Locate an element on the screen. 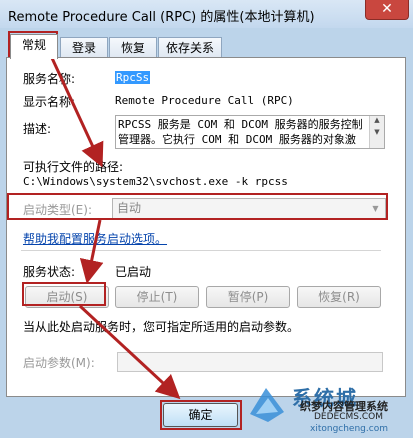 The image size is (413, 438). watermark: 系统城 织梦内容管理系统 DEDECMS.COM xitongcheng.com is located at coordinates (326, 408).